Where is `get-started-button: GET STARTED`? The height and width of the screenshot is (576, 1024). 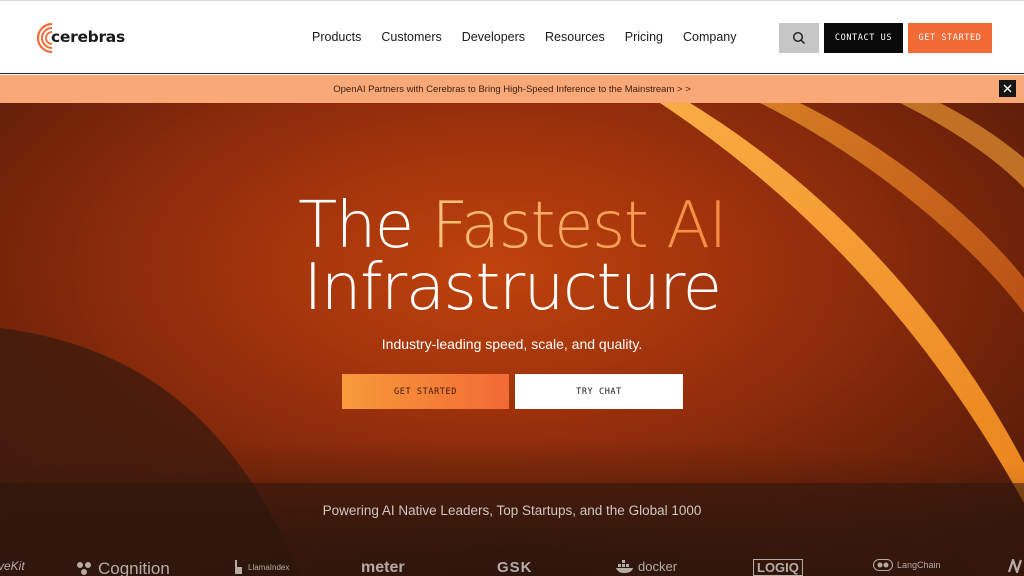
get-started-button: GET STARTED is located at coordinates (950, 38).